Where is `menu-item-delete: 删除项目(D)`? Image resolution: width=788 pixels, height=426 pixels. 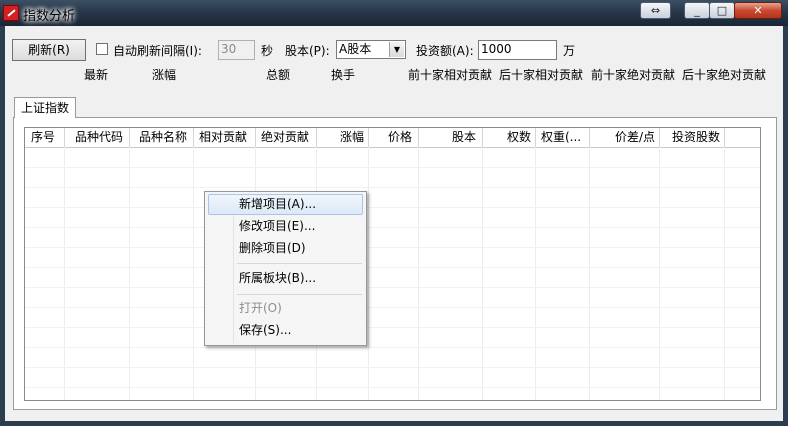 menu-item-delete: 删除项目(D) is located at coordinates (285, 248).